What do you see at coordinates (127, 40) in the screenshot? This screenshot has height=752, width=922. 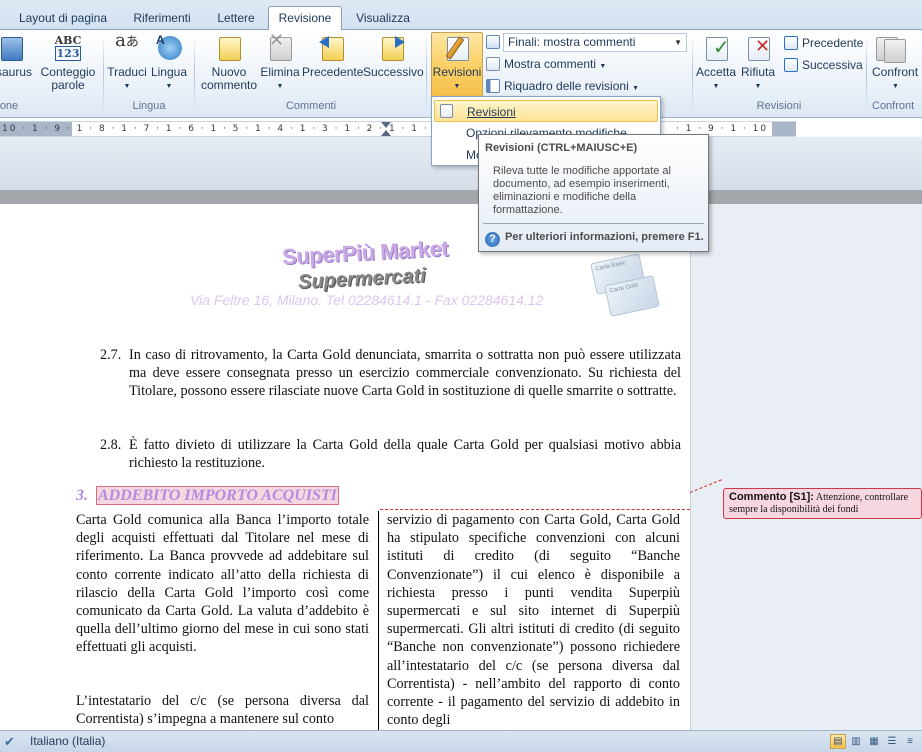 I see `translate-icon: aあ` at bounding box center [127, 40].